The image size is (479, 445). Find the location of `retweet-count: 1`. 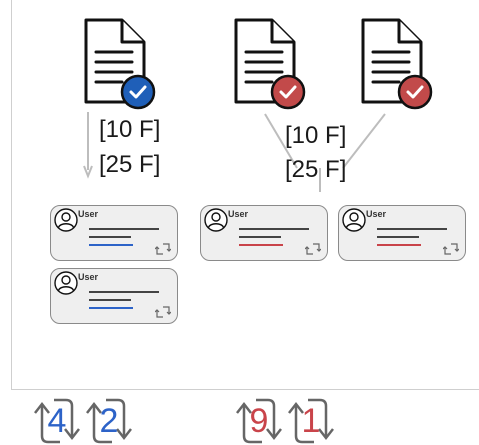

retweet-count: 1 is located at coordinates (311, 421).